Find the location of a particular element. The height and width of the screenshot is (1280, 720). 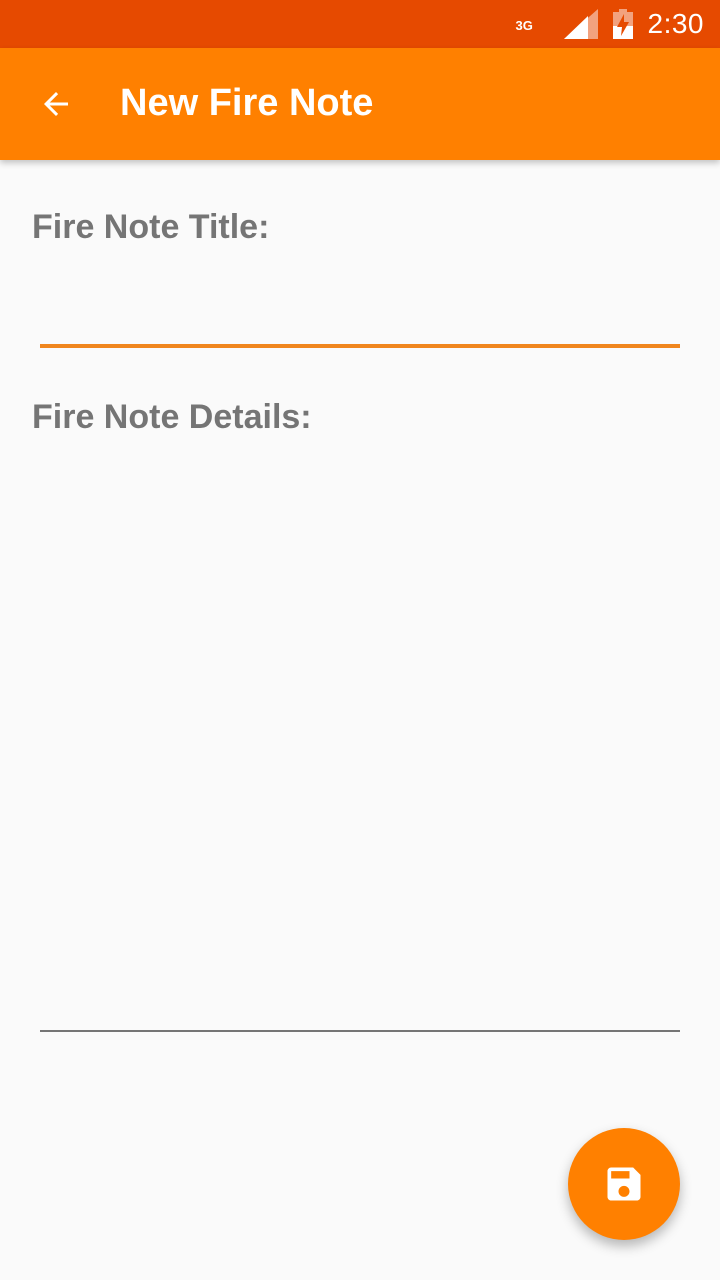

save-icon is located at coordinates (624, 1184).